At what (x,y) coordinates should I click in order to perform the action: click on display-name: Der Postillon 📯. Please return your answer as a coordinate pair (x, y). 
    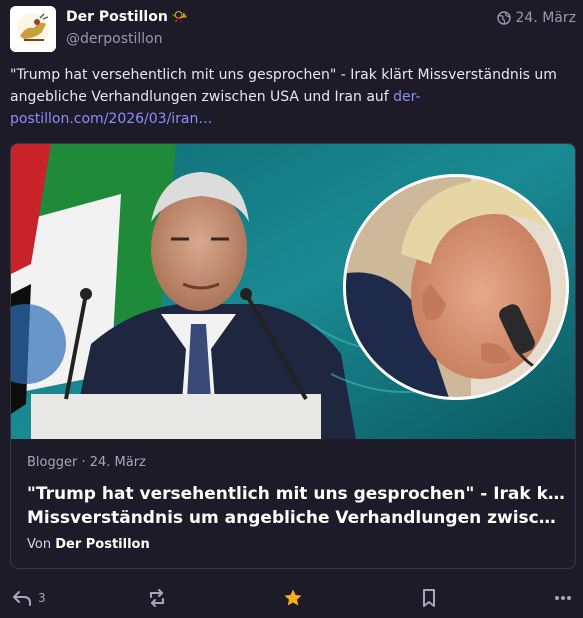
    Looking at the image, I should click on (127, 17).